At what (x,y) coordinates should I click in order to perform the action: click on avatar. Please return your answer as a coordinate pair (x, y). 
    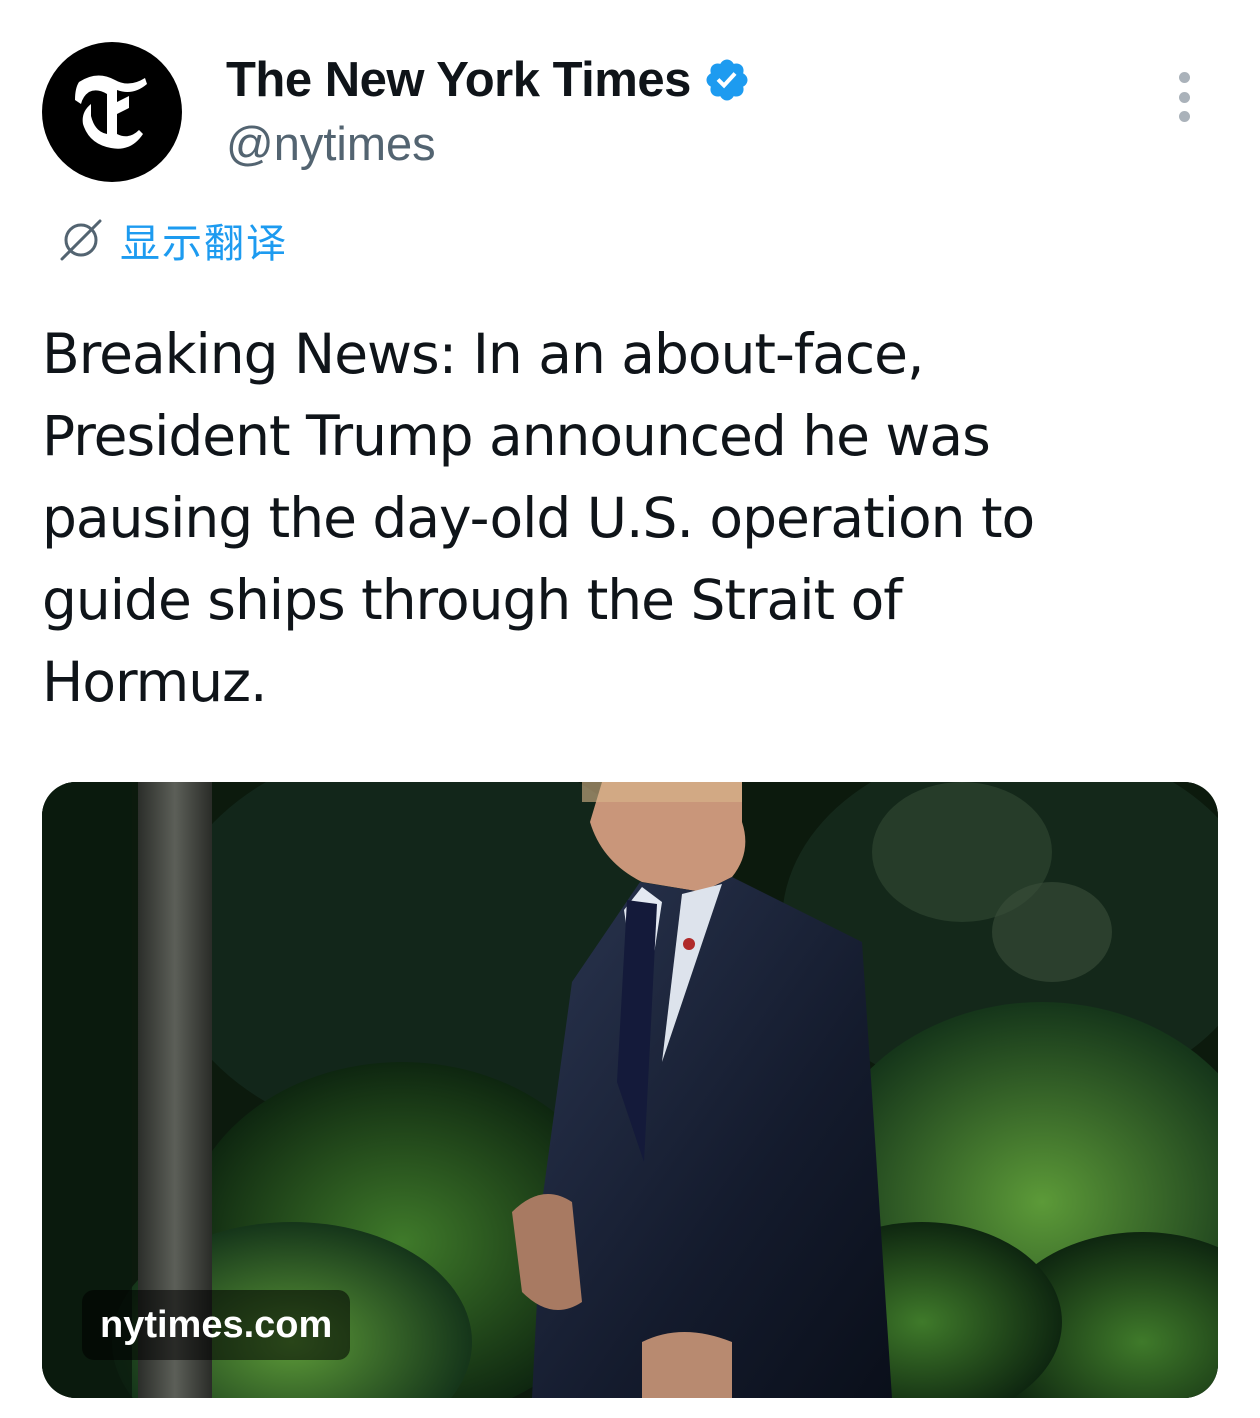
    Looking at the image, I should click on (112, 112).